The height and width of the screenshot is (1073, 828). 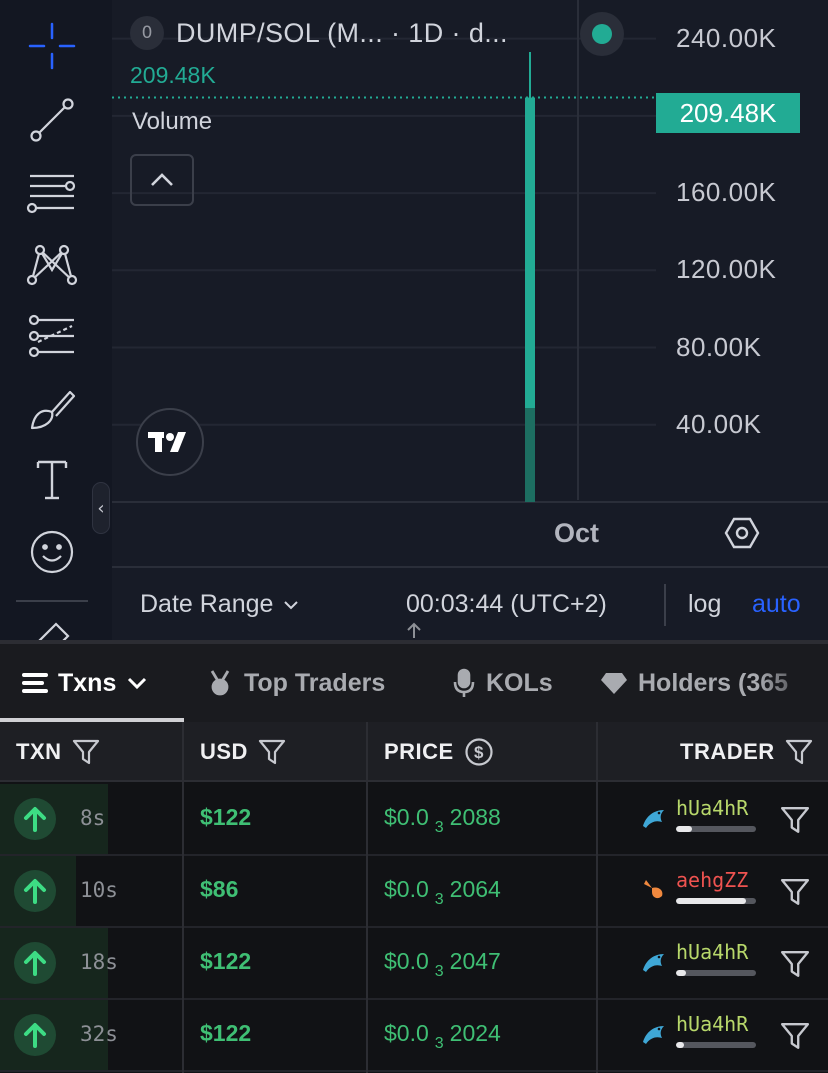 I want to click on txn-age: 18s, so click(x=99, y=962).